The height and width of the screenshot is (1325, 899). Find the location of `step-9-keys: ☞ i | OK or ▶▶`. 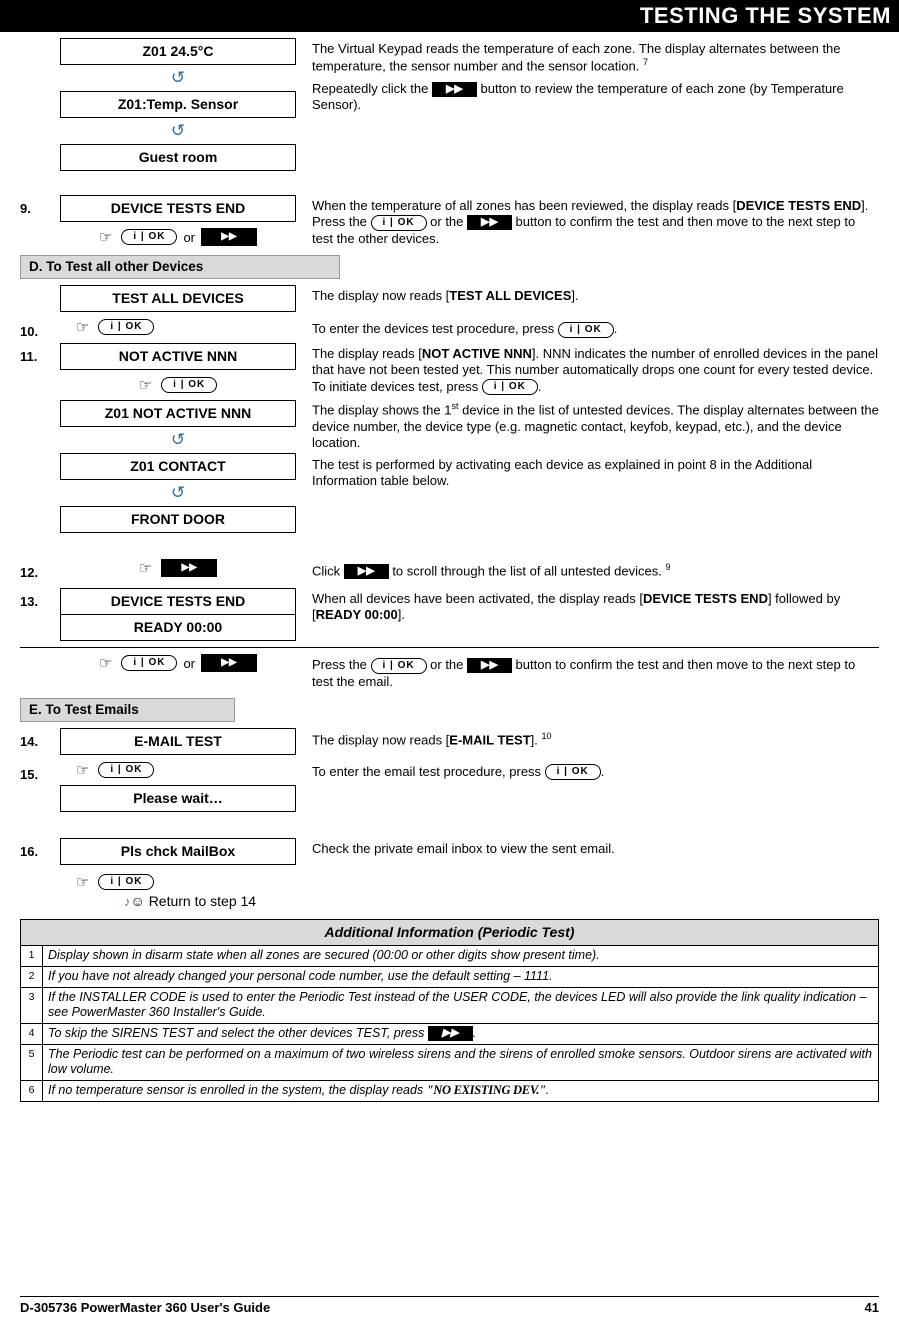

step-9-keys: ☞ i | OK or ▶▶ is located at coordinates (178, 237).